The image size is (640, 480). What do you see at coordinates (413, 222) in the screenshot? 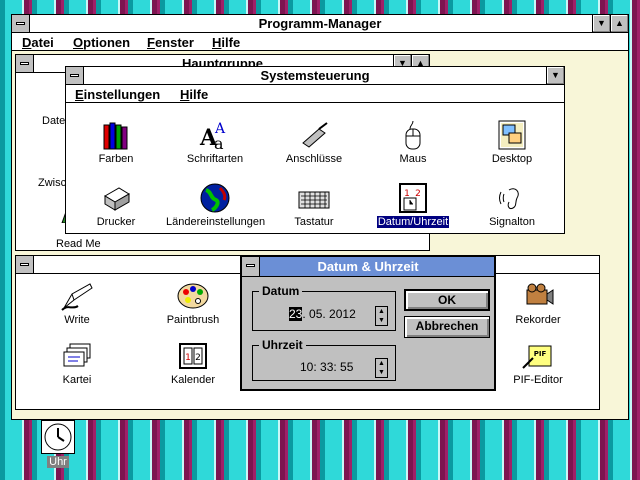
I see `cp-datum-uhrzeit-label: Datum/Uhrzeit` at bounding box center [413, 222].